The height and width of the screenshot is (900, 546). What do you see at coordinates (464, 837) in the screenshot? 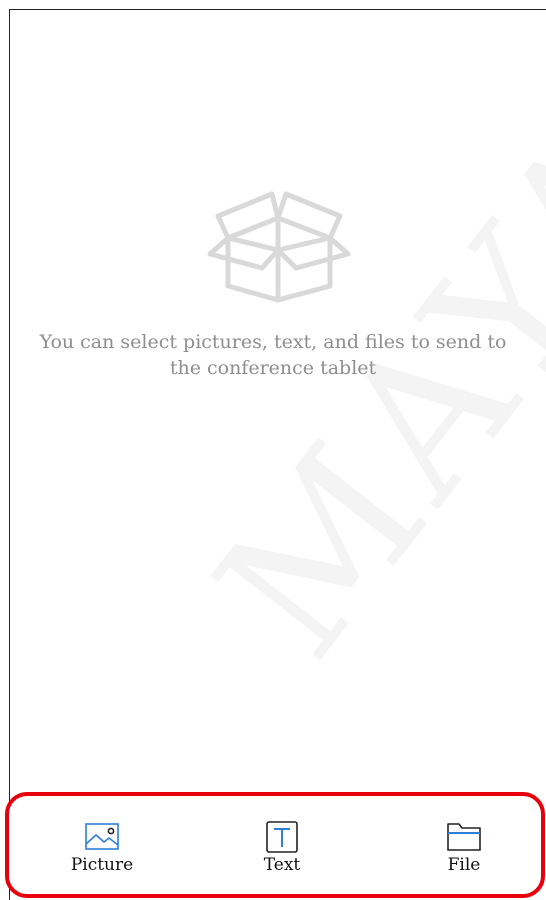
I see `folder-icon` at bounding box center [464, 837].